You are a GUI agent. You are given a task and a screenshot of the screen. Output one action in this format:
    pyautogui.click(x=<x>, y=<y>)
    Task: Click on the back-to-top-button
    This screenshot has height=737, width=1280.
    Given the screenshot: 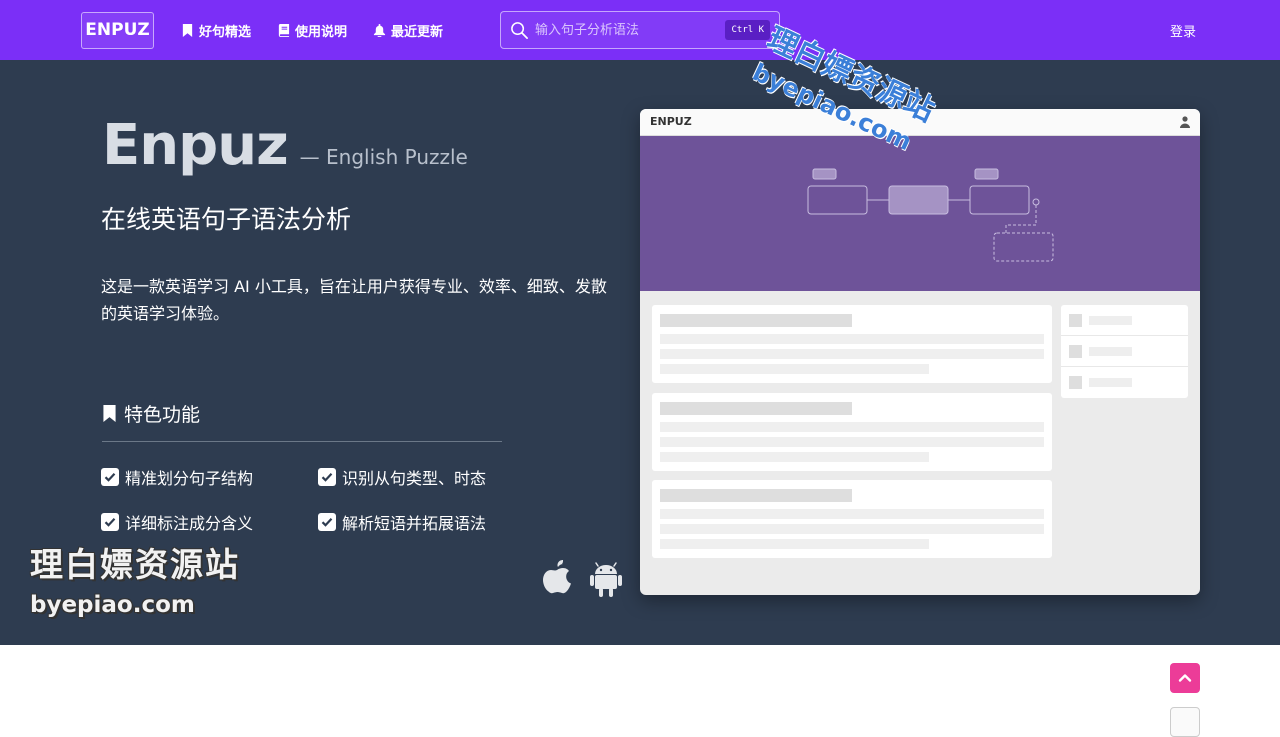 What is the action you would take?
    pyautogui.click(x=1185, y=678)
    